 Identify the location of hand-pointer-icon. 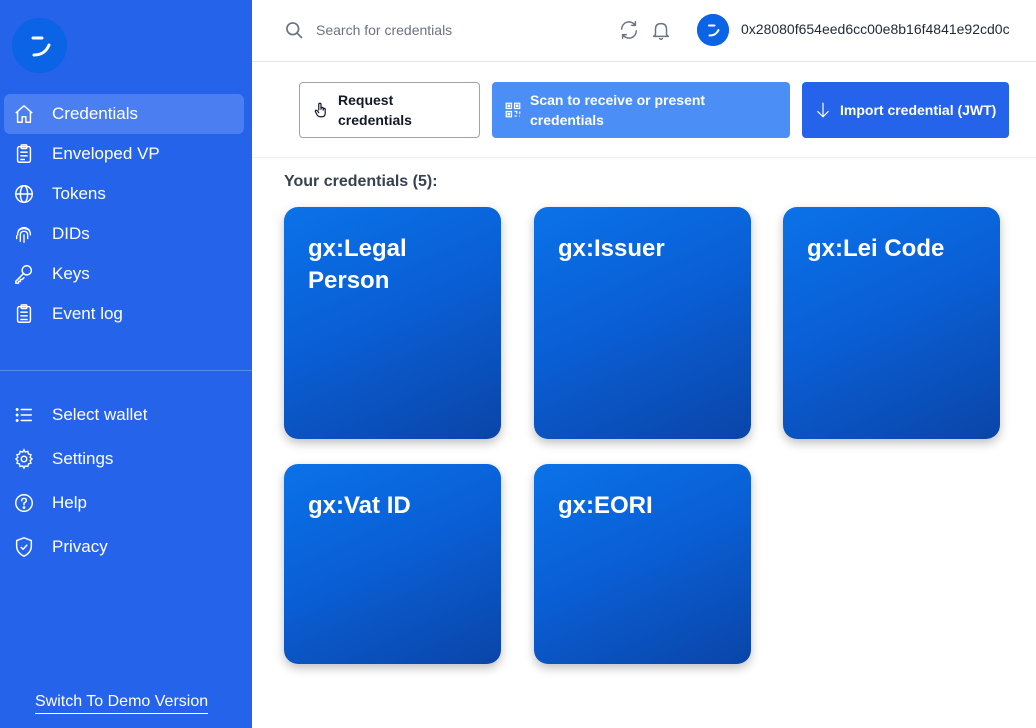
(320, 110).